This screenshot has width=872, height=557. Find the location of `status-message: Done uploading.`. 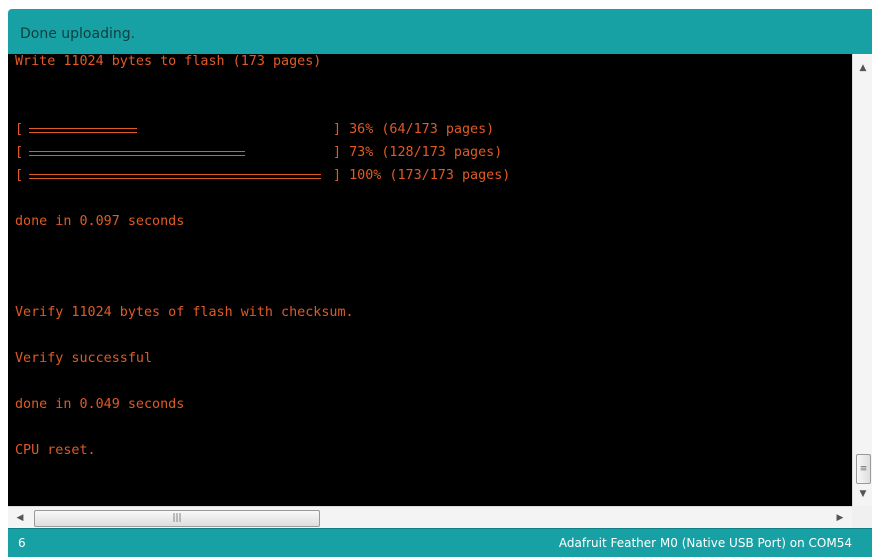

status-message: Done uploading. is located at coordinates (78, 34).